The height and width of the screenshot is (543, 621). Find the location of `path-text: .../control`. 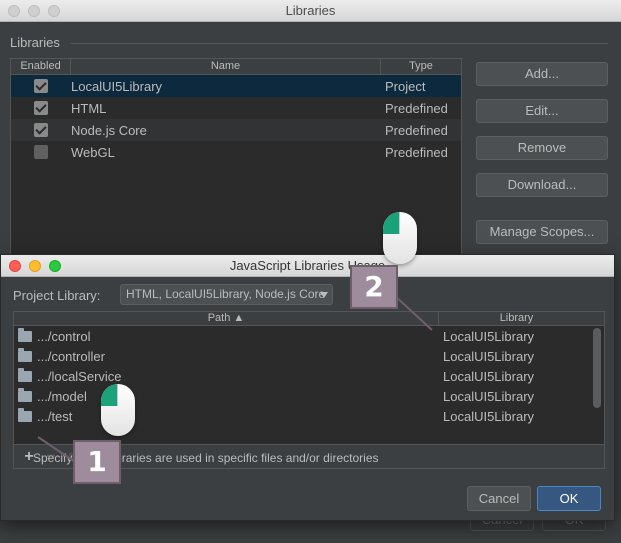

path-text: .../control is located at coordinates (64, 336).